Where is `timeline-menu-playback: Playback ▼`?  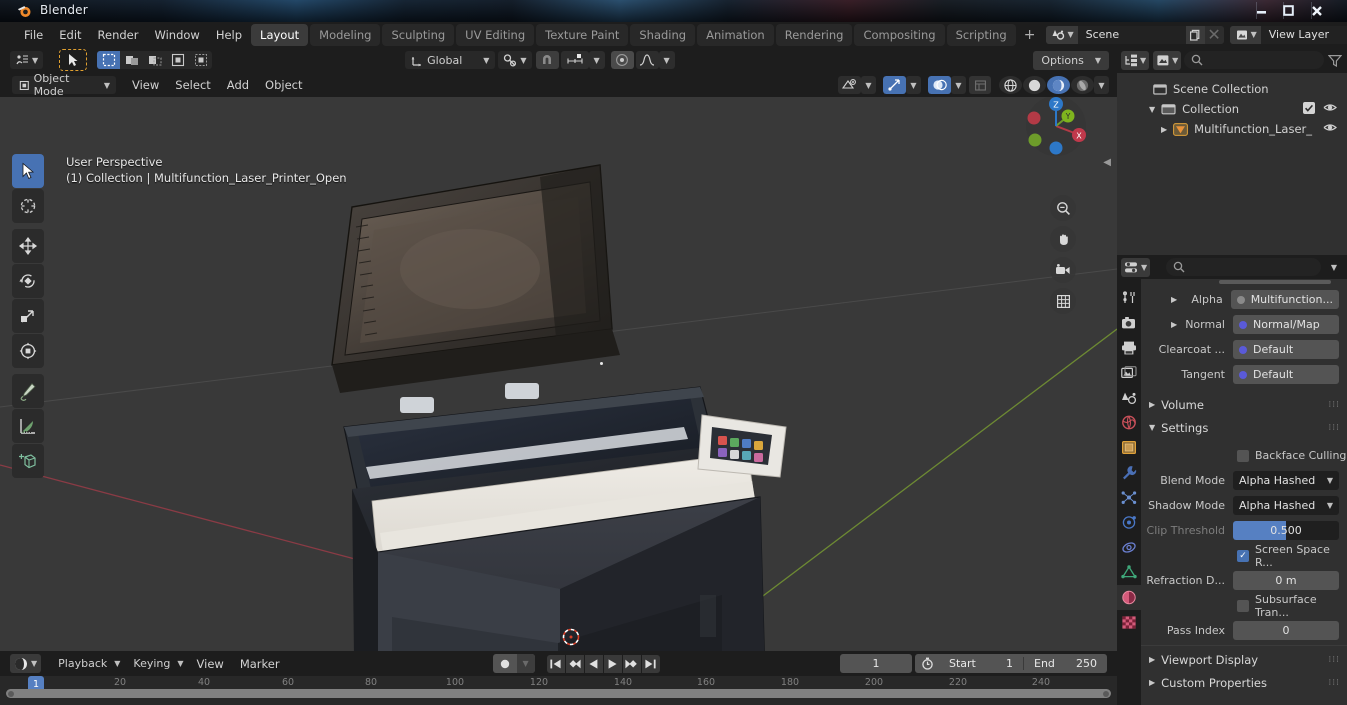 timeline-menu-playback: Playback ▼ is located at coordinates (89, 664).